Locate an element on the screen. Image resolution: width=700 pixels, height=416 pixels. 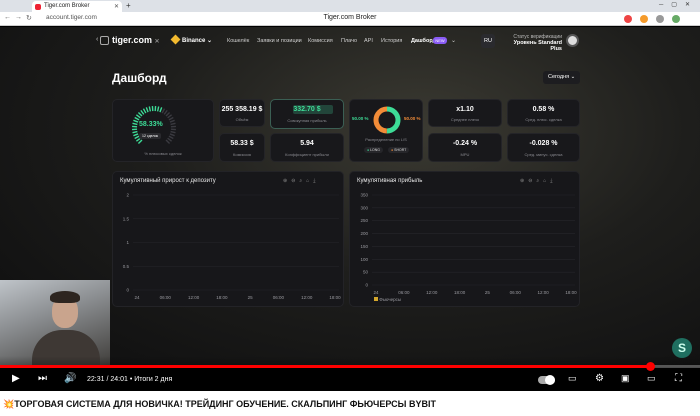
avg-leverage-label: Среднее плечо is located at coordinates (465, 119).